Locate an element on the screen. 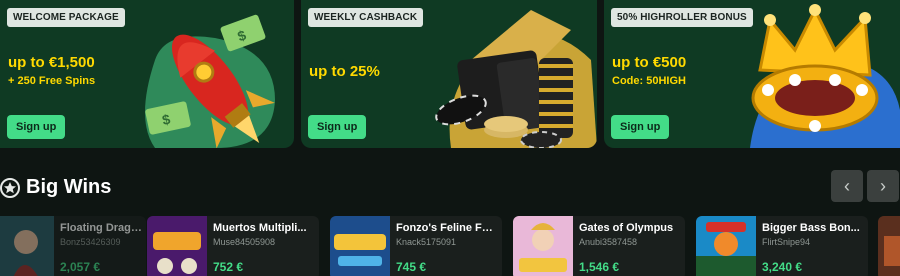 This screenshot has width=900, height=276. promo-headline: up to 25% is located at coordinates (344, 71).